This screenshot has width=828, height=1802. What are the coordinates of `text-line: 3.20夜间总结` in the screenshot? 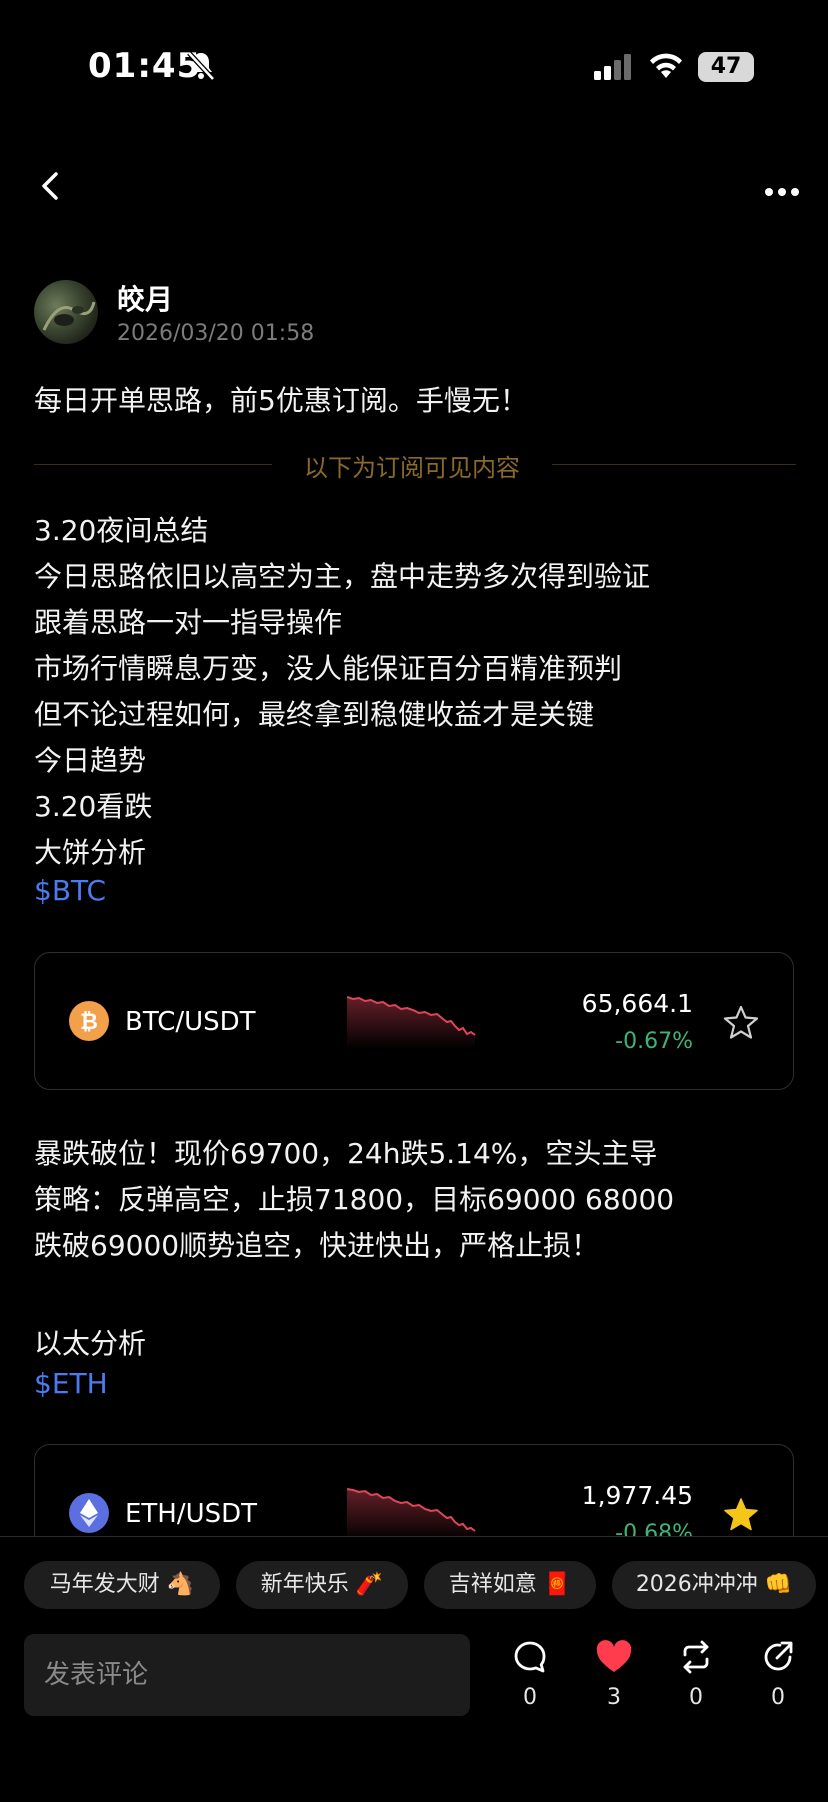 It's located at (121, 530).